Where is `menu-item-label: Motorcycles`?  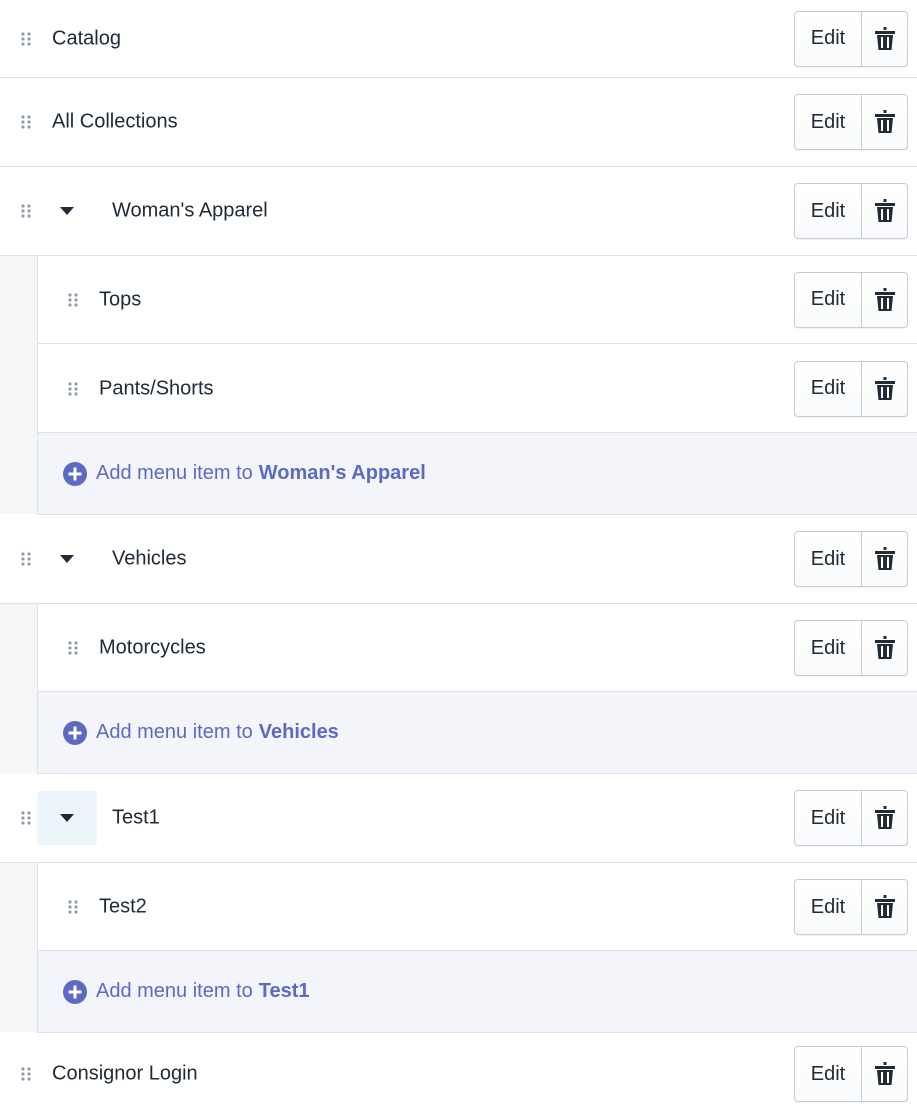 menu-item-label: Motorcycles is located at coordinates (152, 647).